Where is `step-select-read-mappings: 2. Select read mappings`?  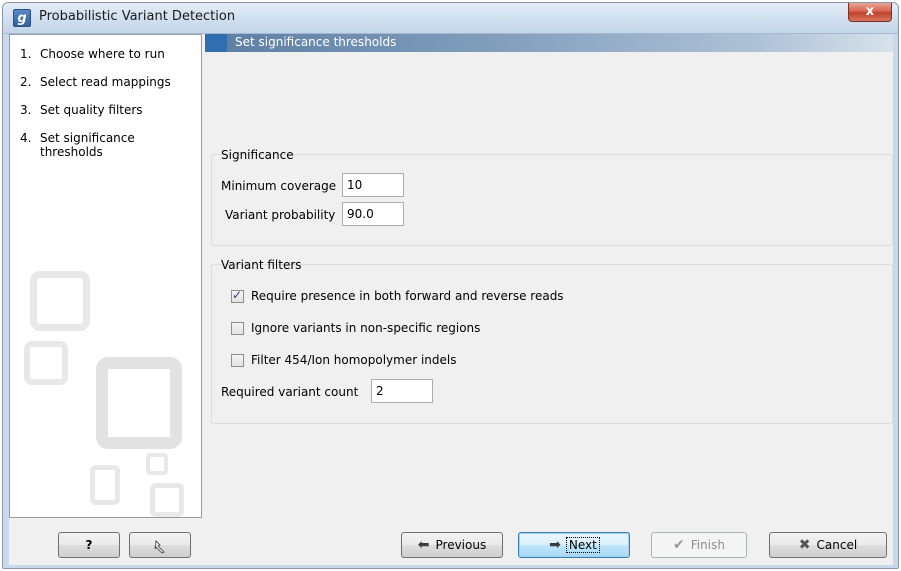
step-select-read-mappings: 2. Select read mappings is located at coordinates (95, 82).